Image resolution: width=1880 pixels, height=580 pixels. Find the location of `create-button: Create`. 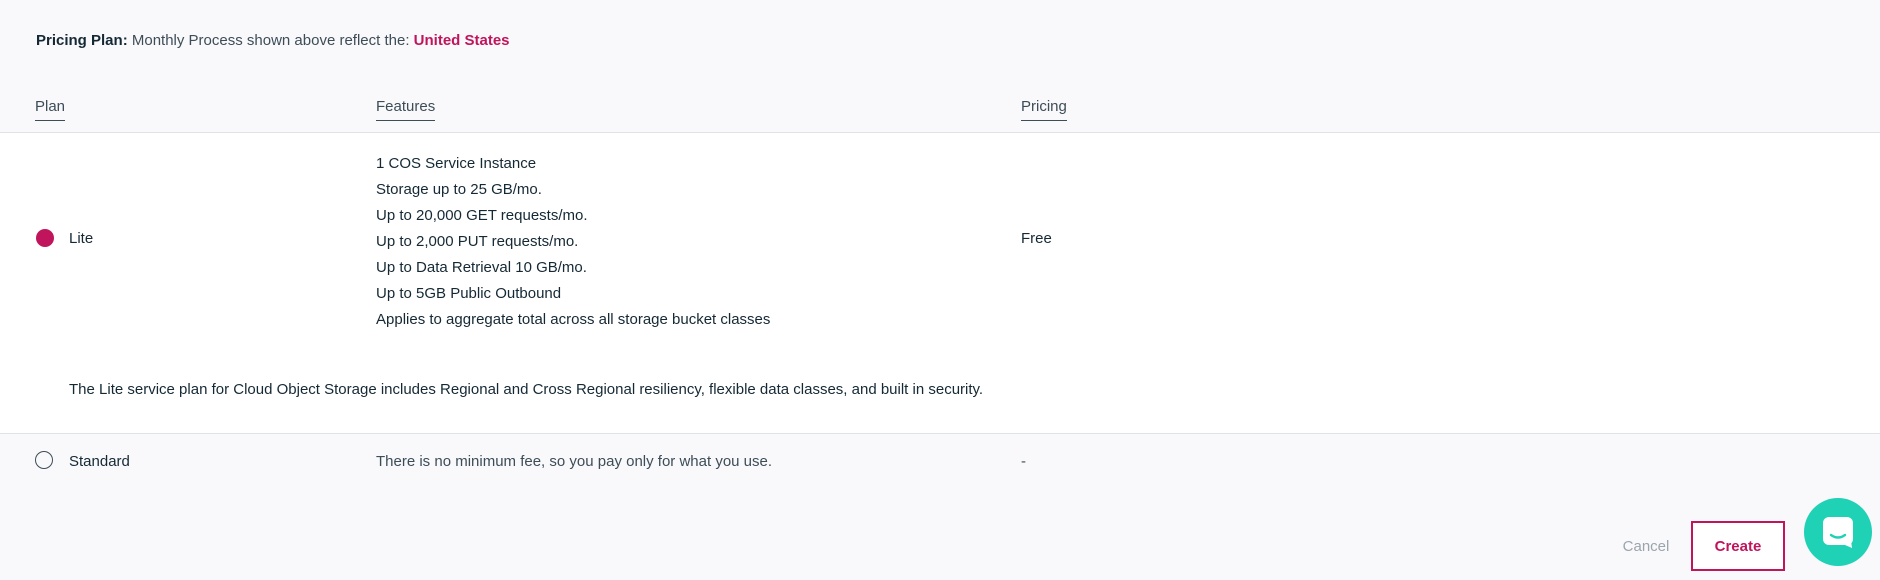

create-button: Create is located at coordinates (1738, 546).